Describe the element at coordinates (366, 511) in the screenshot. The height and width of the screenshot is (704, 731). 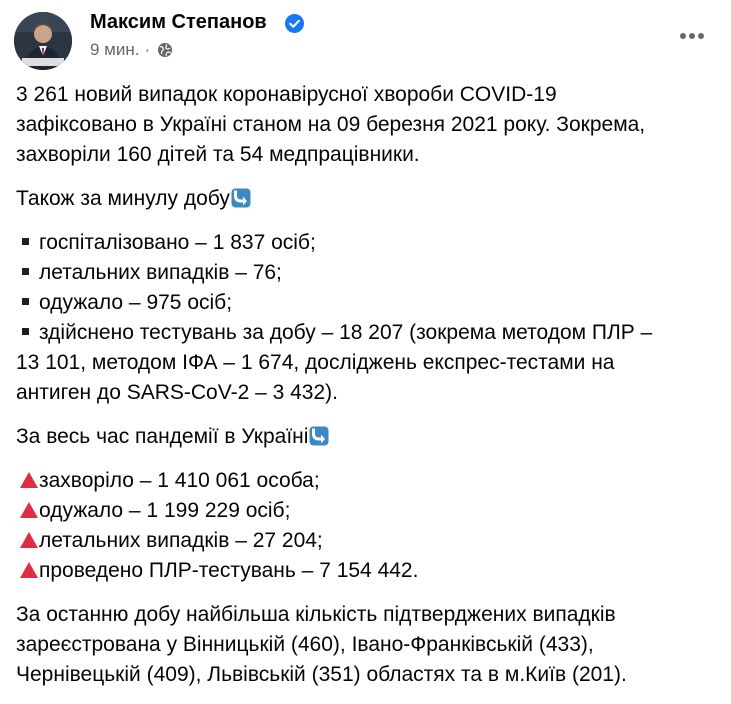
I see `list-item: одужало – 1 199 229 осіб;` at that location.